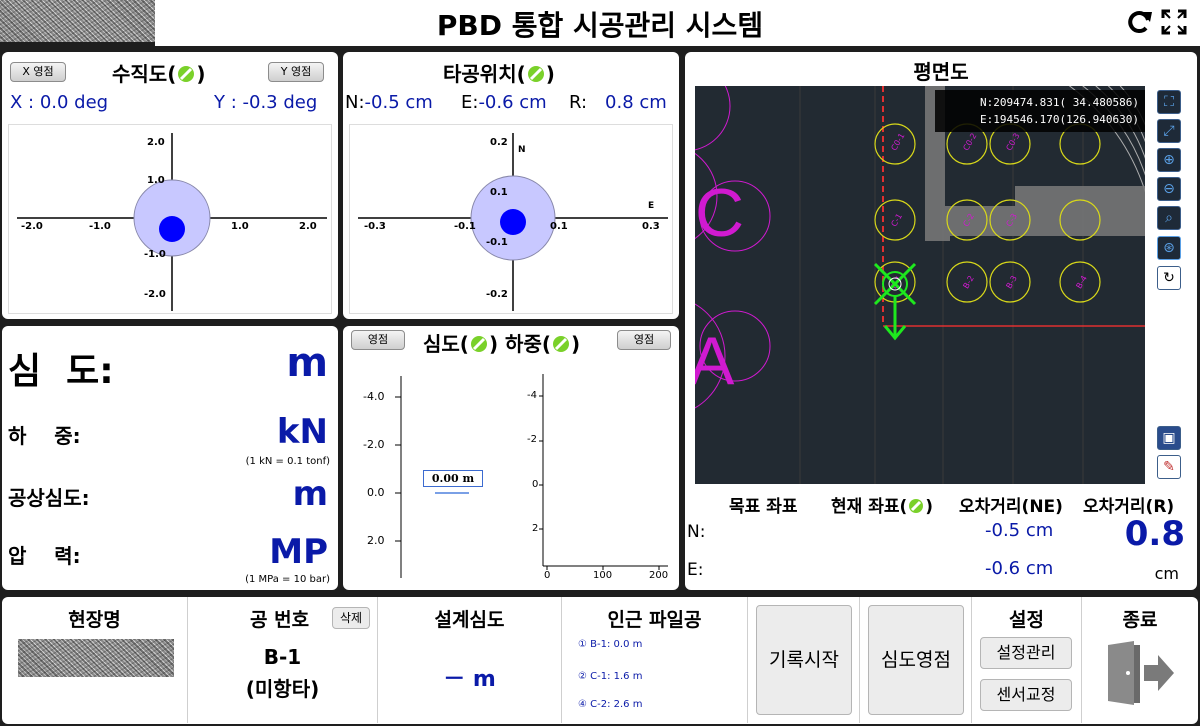 This screenshot has width=1200, height=726. What do you see at coordinates (1026, 695) in the screenshot?
I see `sensor-calibration-button: 센서교정` at bounding box center [1026, 695].